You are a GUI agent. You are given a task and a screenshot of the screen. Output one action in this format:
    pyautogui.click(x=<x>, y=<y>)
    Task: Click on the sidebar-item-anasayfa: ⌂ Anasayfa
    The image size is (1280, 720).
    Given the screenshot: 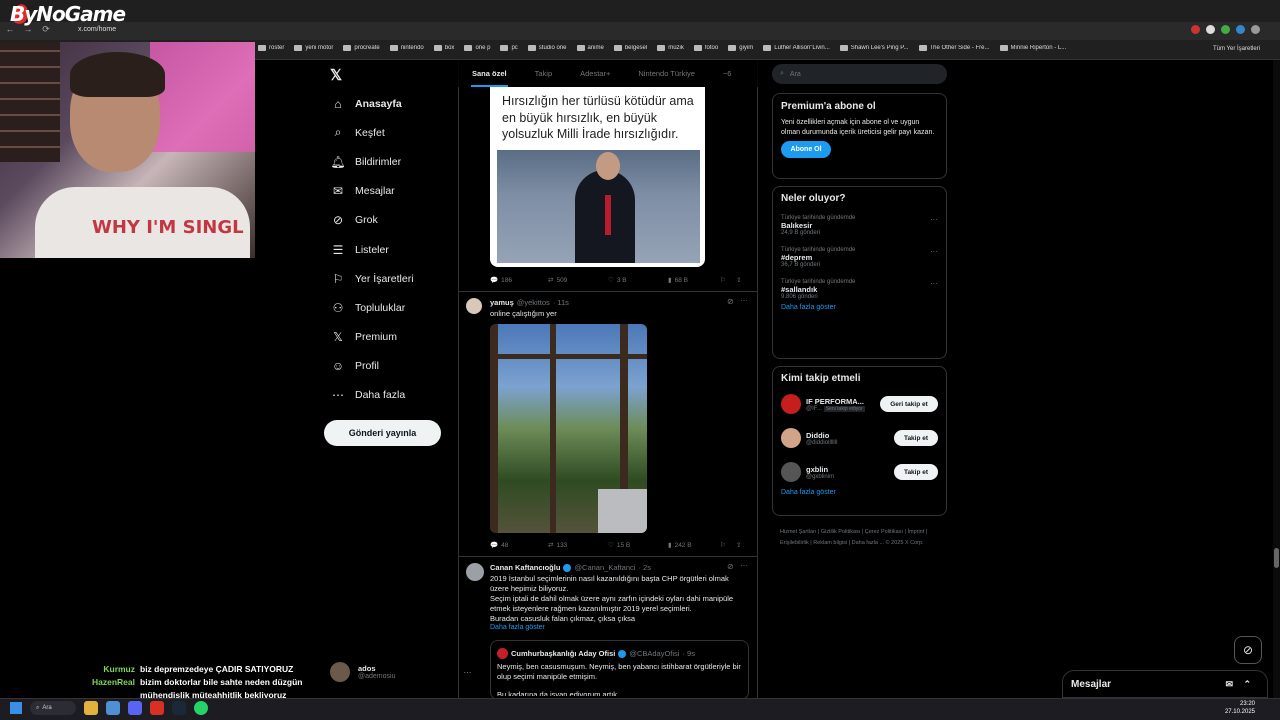 What is the action you would take?
    pyautogui.click(x=388, y=103)
    